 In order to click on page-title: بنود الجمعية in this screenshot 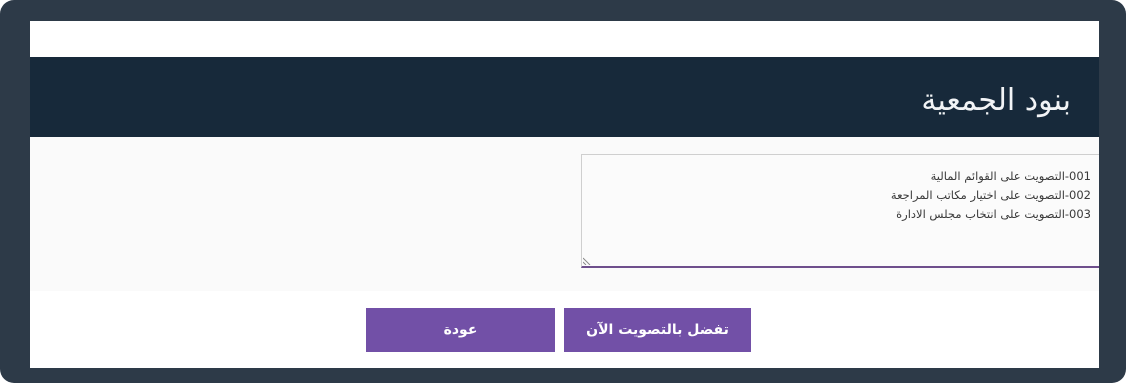, I will do `click(996, 100)`.